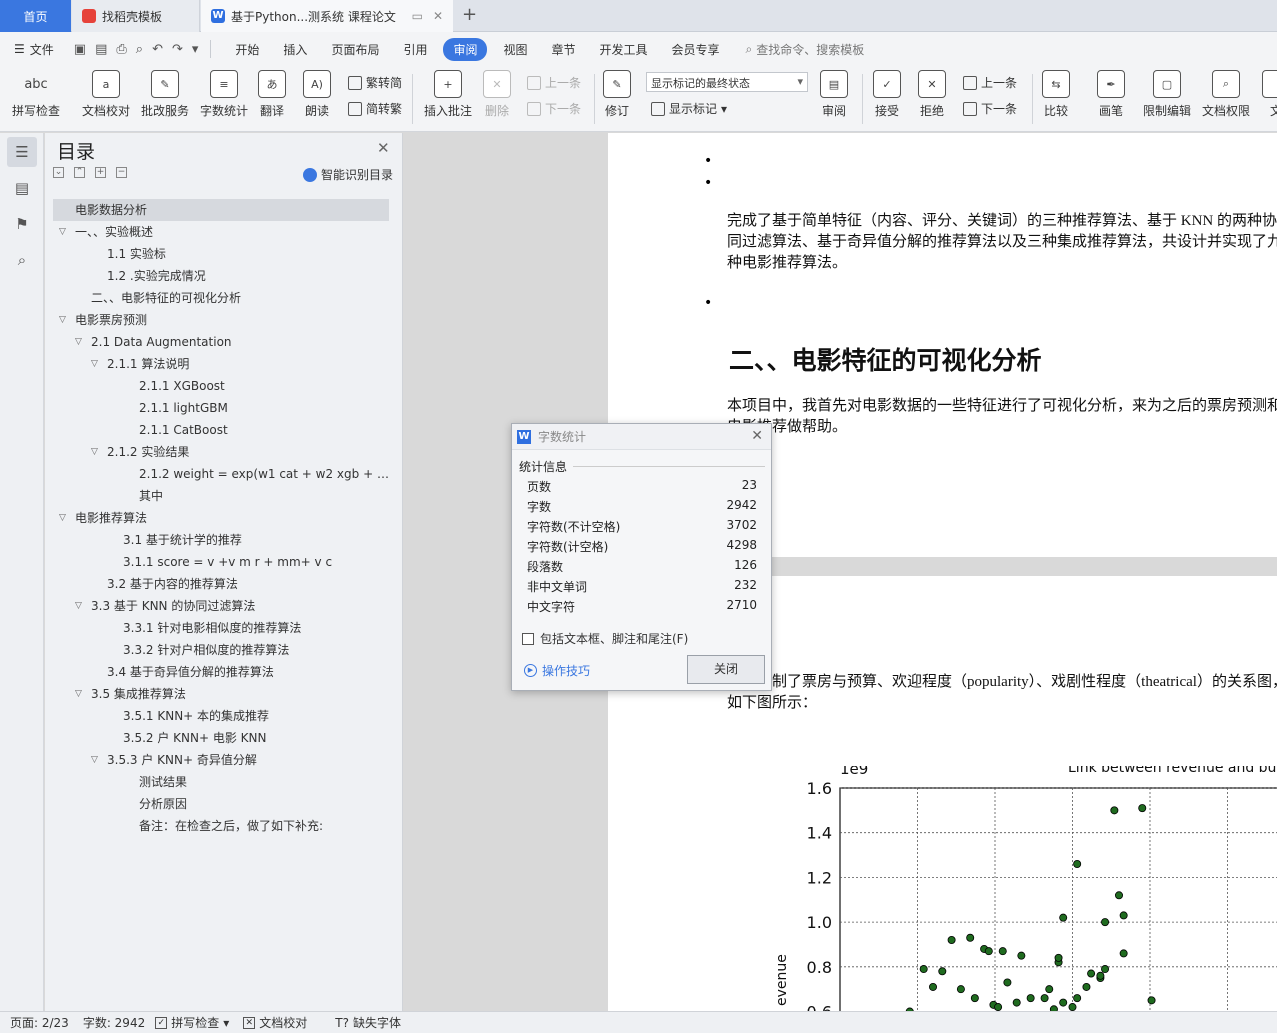 The image size is (1277, 1033). Describe the element at coordinates (469, 14) in the screenshot. I see `new-tab-icon: +` at that location.